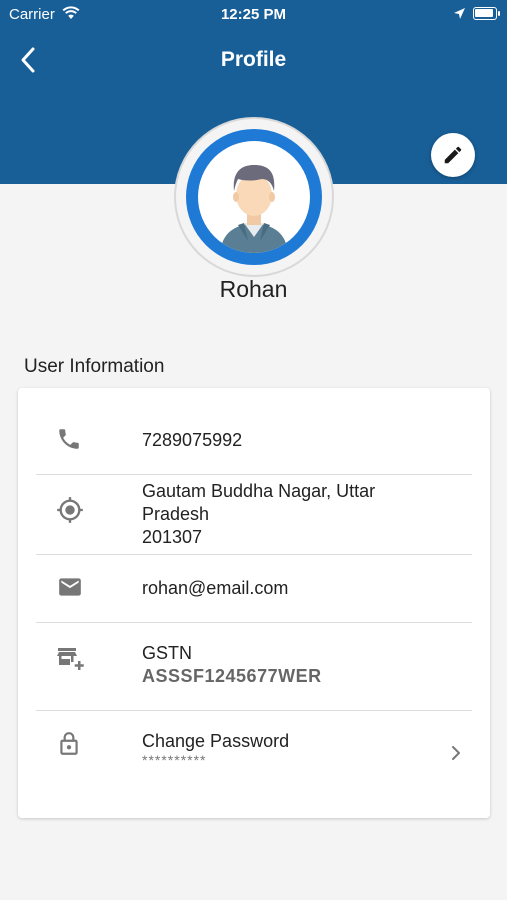 The image size is (507, 900). What do you see at coordinates (167, 653) in the screenshot?
I see `gstn-label: GSTN` at bounding box center [167, 653].